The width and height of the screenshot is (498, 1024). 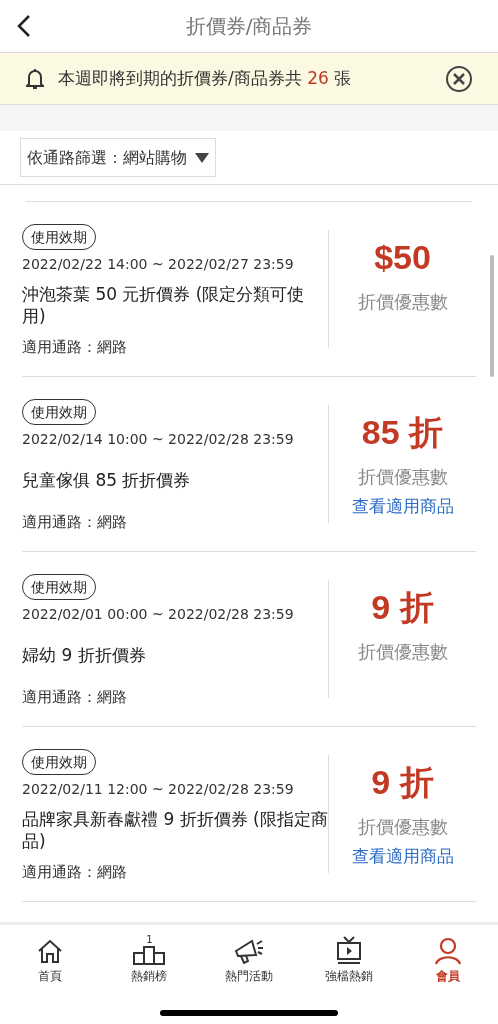 What do you see at coordinates (175, 831) in the screenshot?
I see `coupon-title: 品牌家具新春獻禮 9 折折價券 (限指定商品)` at bounding box center [175, 831].